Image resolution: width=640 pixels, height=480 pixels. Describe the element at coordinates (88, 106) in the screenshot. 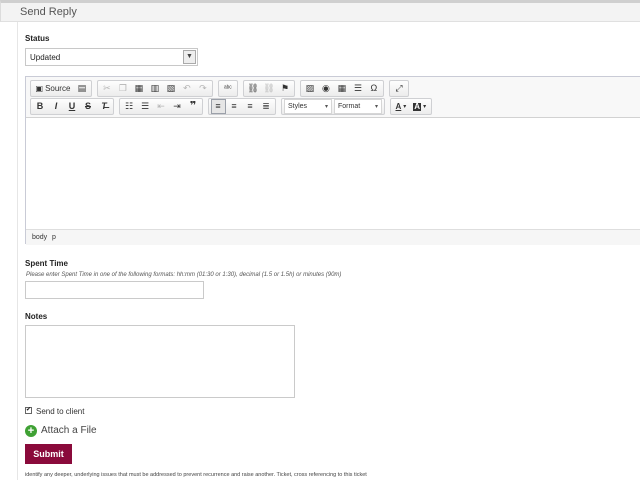

I see `strike-icon: S` at that location.